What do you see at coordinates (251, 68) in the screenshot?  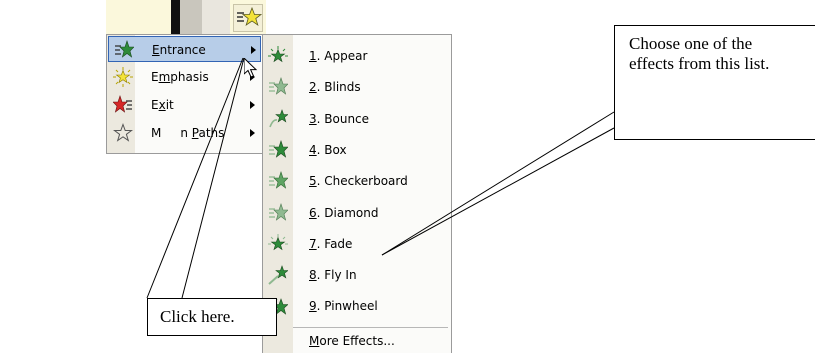 I see `mouse-pointer-icon` at bounding box center [251, 68].